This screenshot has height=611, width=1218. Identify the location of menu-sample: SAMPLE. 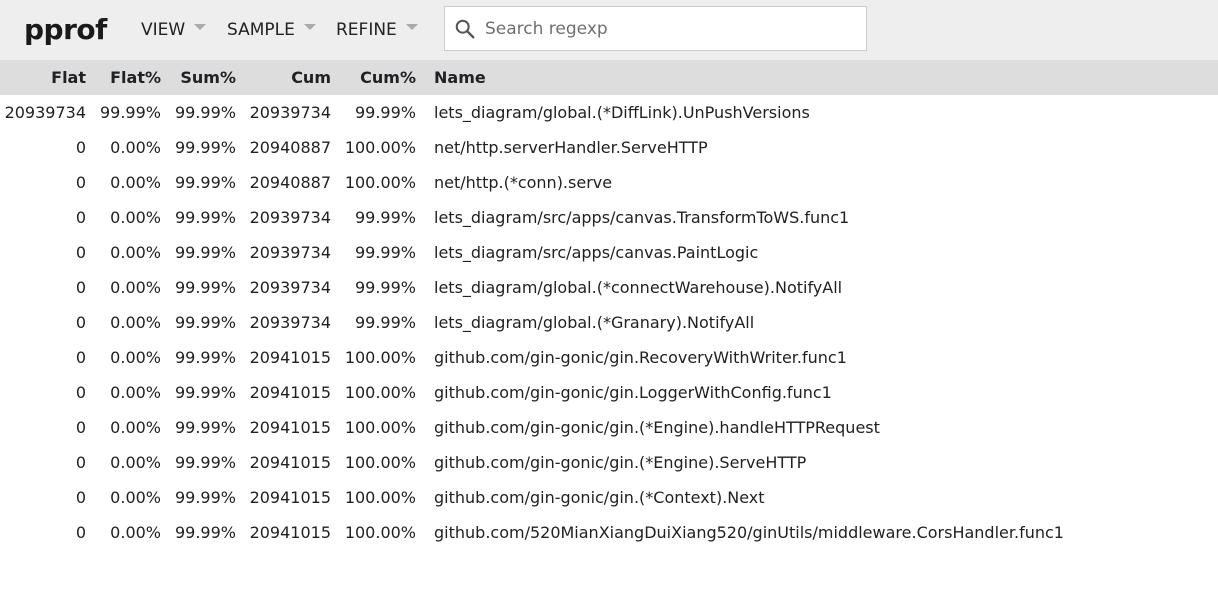
(271, 30).